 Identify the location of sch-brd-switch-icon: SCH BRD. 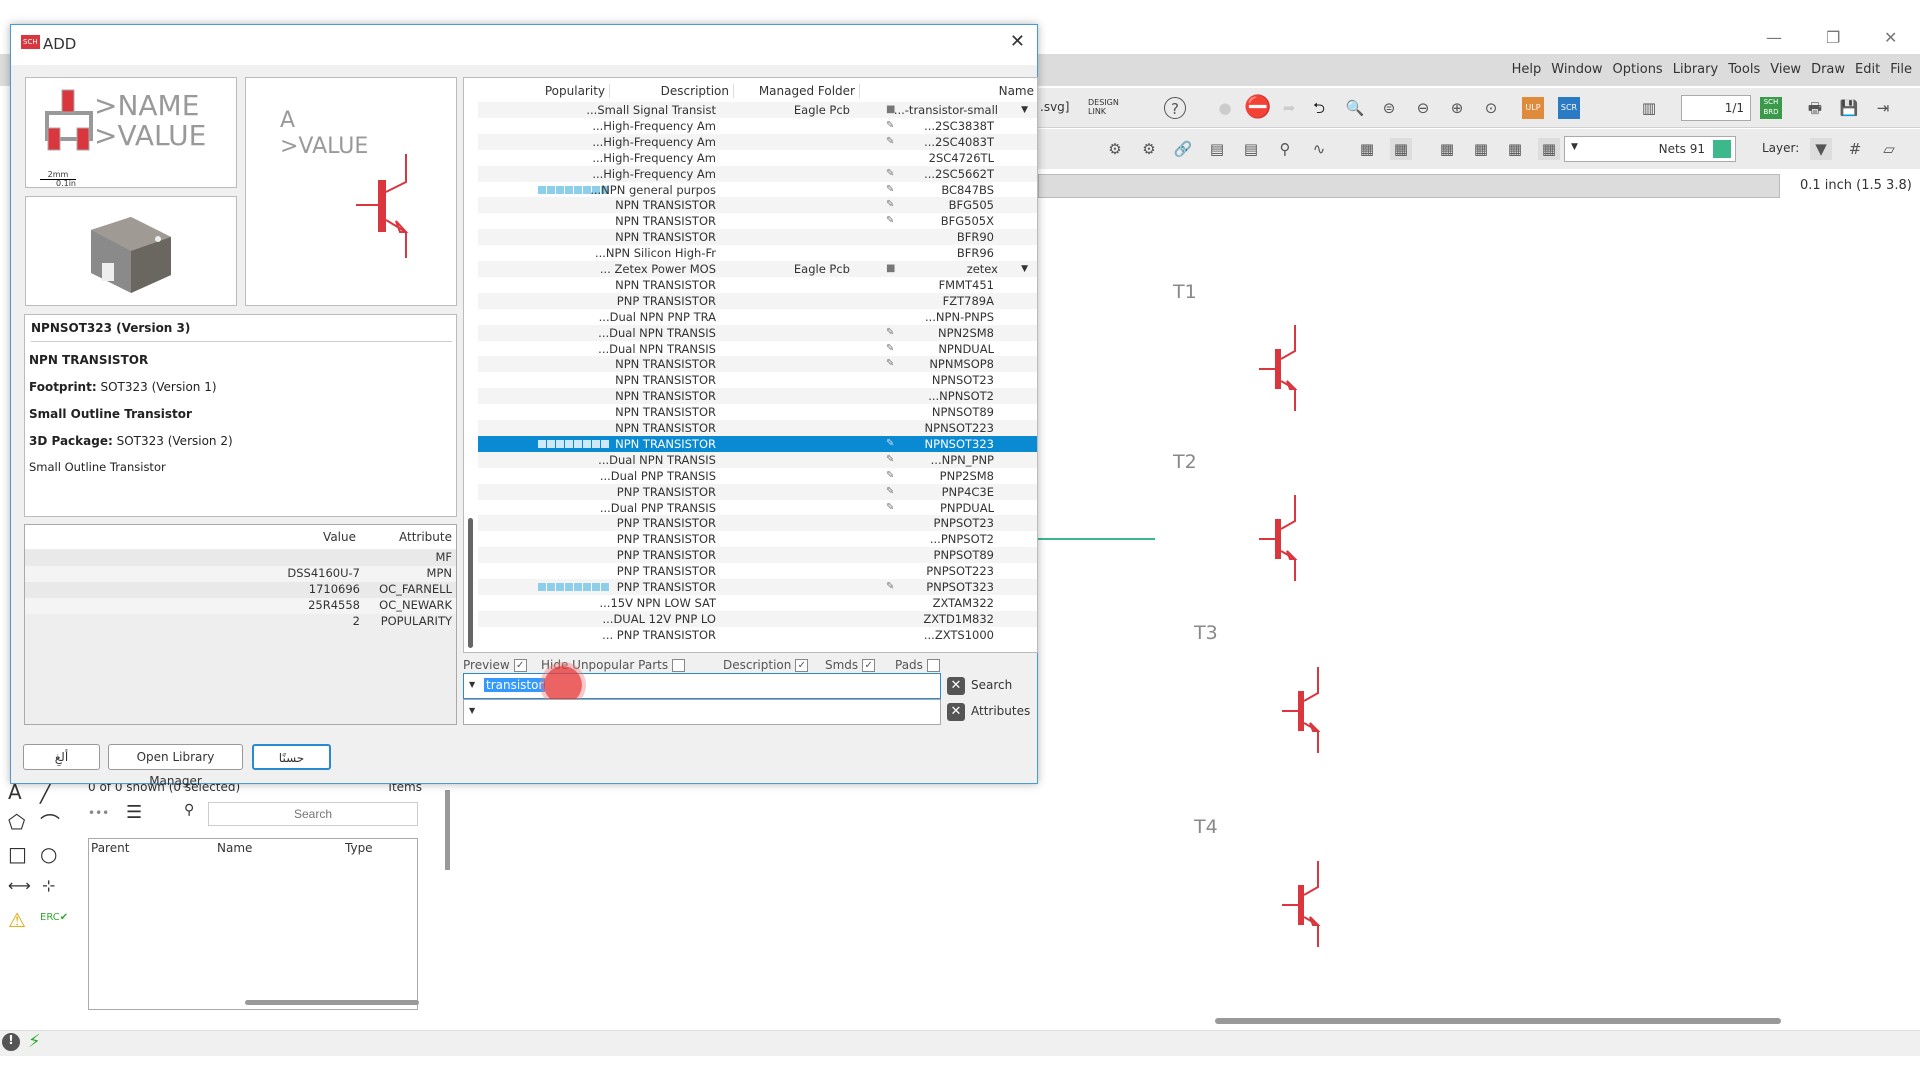
(1771, 108).